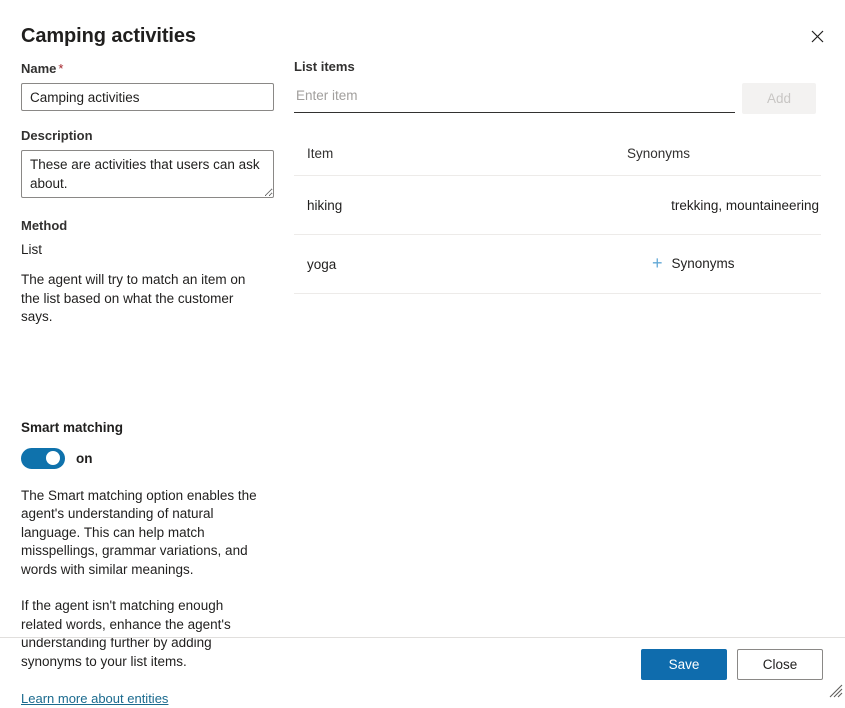 The height and width of the screenshot is (708, 845). I want to click on window-resize-grip, so click(836, 691).